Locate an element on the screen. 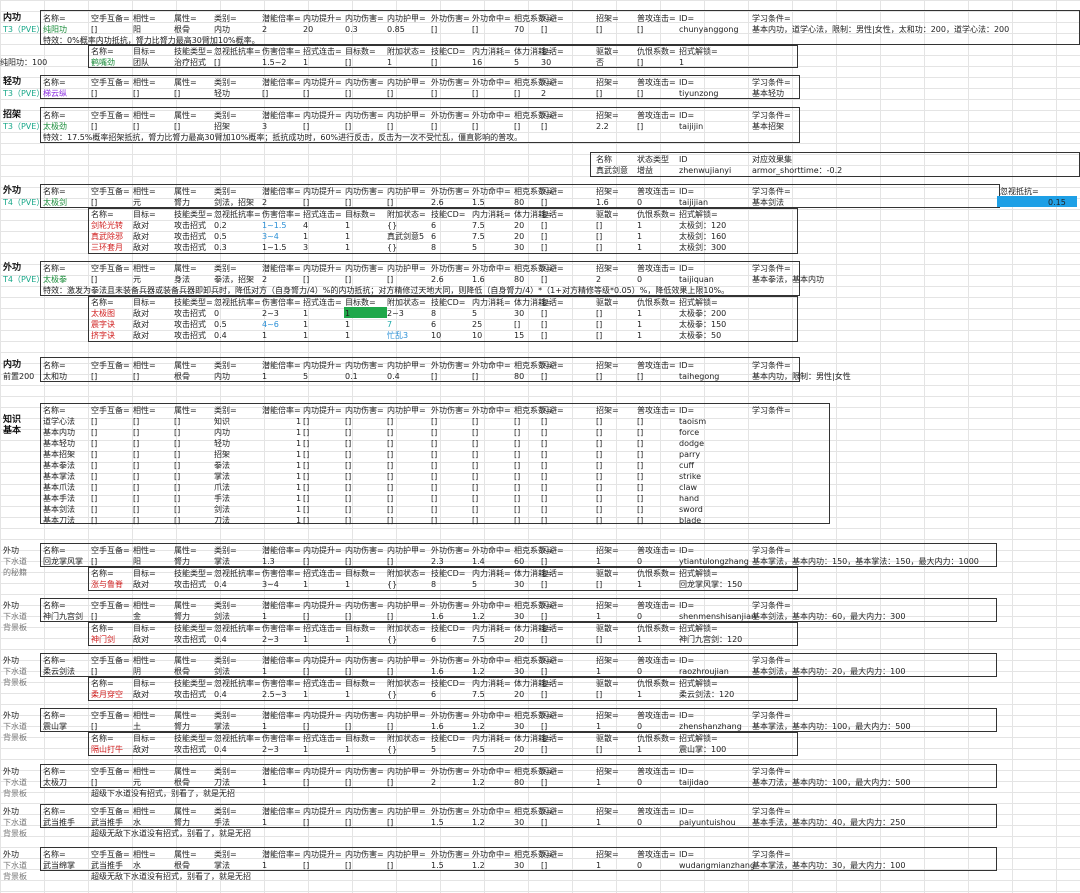  subheader-hs: 忽视抵抗率= is located at coordinates (237, 214).